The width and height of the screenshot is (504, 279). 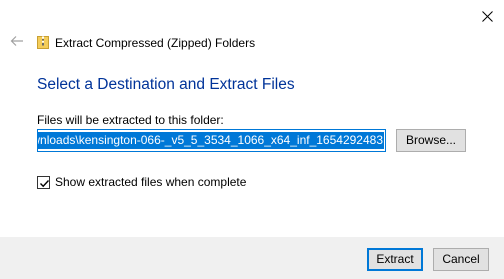 I want to click on close-icon, so click(x=487, y=16).